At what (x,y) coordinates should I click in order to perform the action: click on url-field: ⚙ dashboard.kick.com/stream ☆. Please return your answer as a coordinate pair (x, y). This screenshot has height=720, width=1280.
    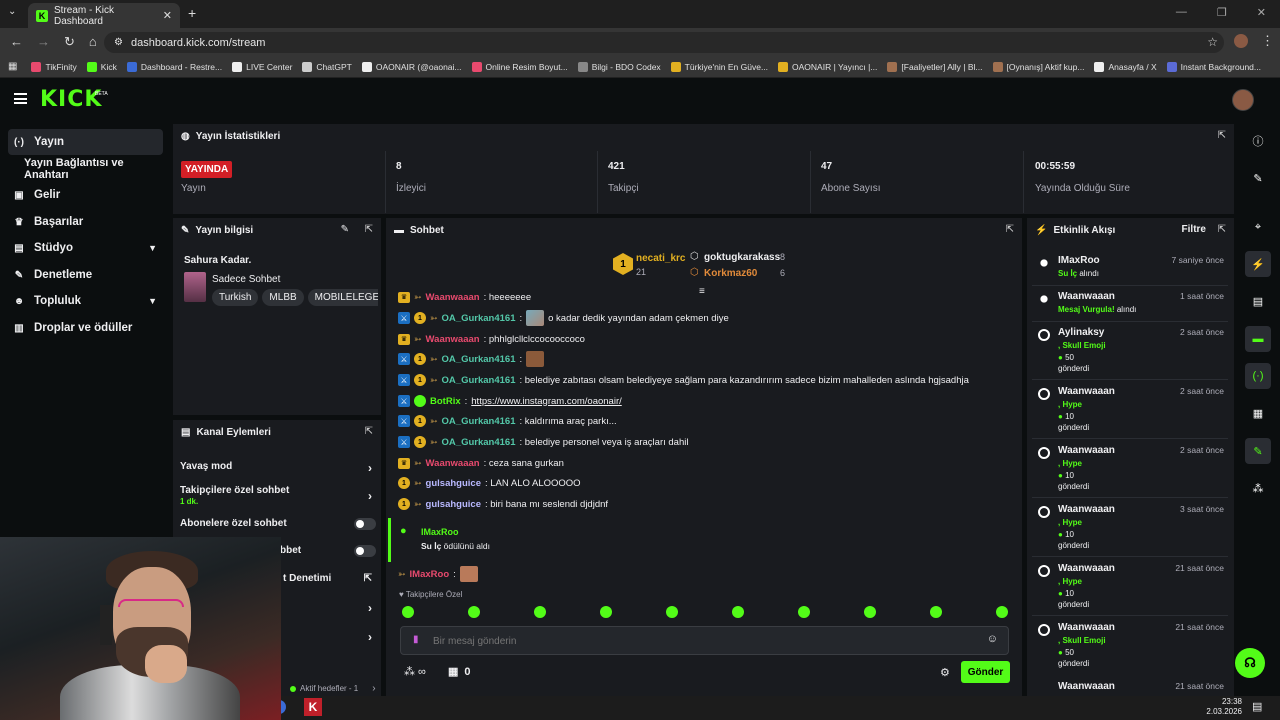
    Looking at the image, I should click on (664, 42).